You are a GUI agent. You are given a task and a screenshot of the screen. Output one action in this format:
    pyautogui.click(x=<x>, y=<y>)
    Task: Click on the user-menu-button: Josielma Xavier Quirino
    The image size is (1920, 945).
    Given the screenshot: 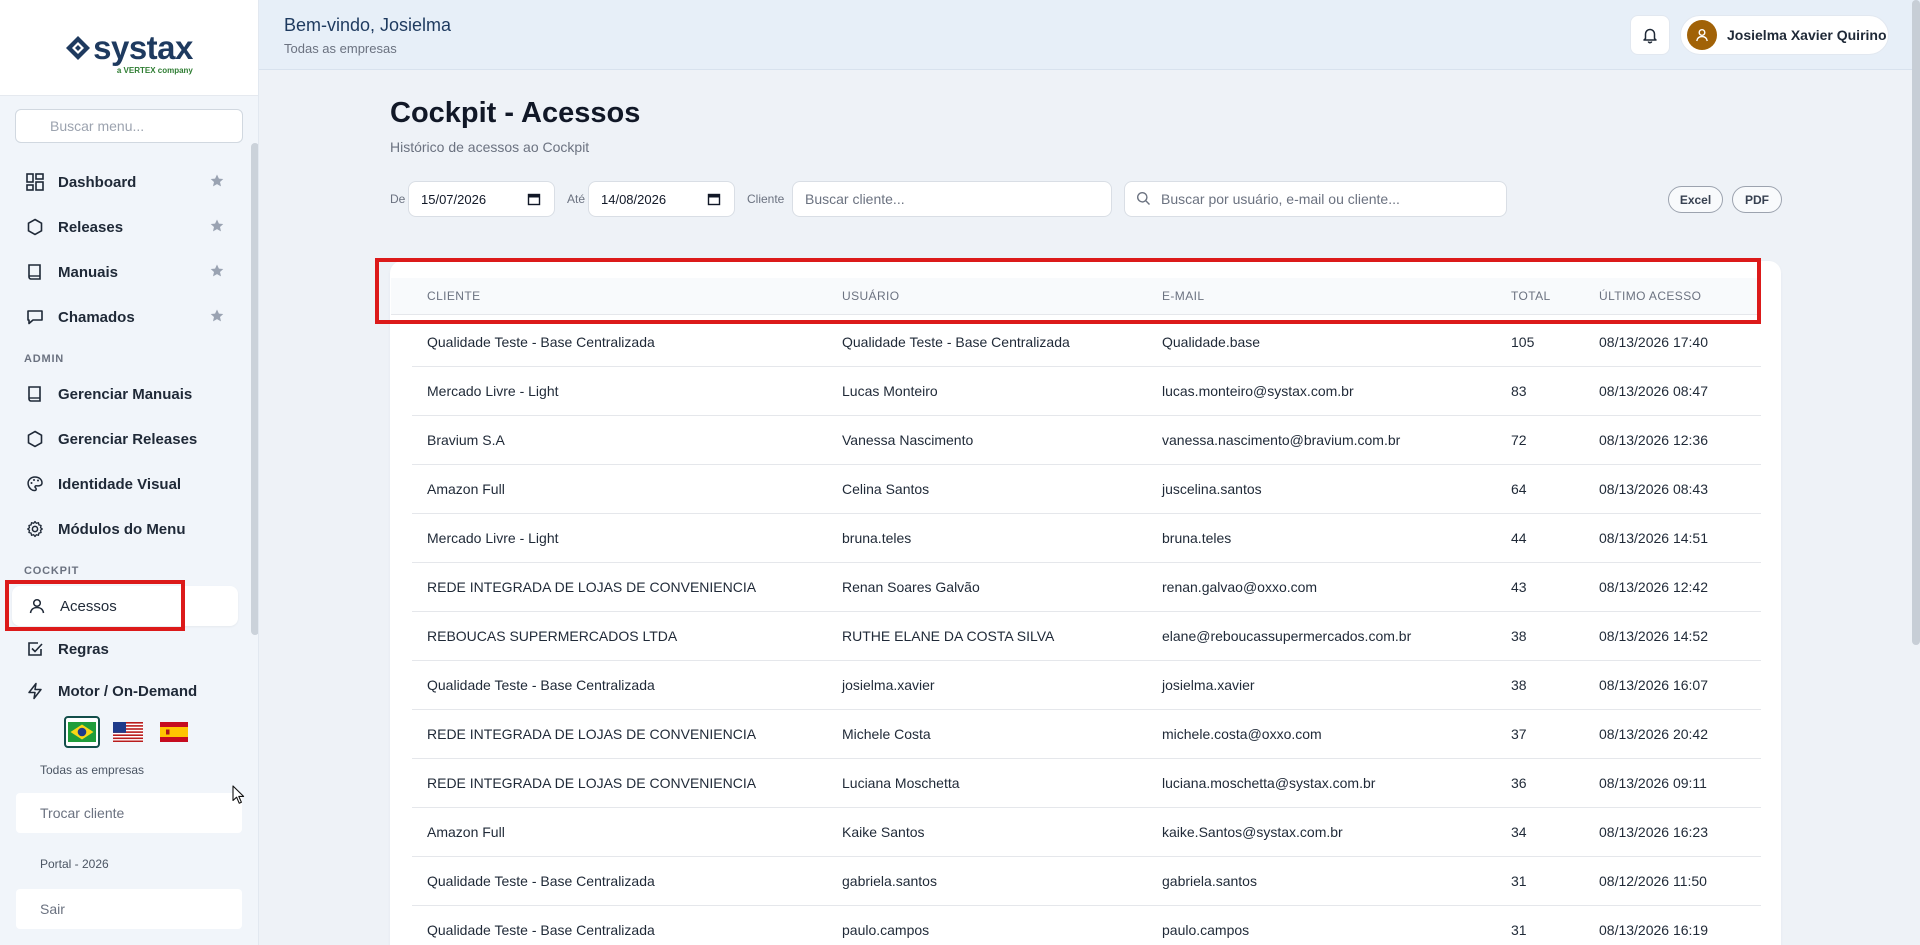 What is the action you would take?
    pyautogui.click(x=1784, y=35)
    